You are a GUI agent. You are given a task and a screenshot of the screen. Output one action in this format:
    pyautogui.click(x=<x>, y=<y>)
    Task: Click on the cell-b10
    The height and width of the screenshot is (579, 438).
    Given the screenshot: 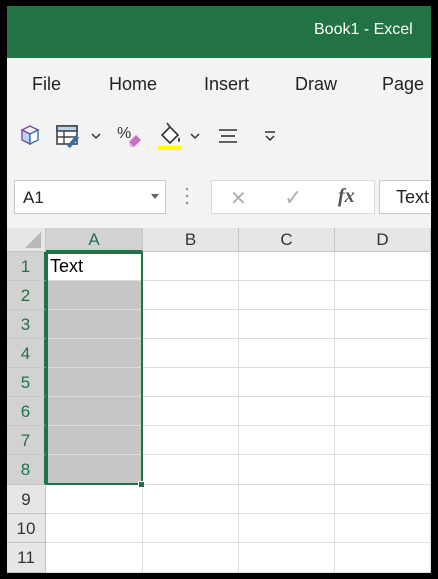 What is the action you would take?
    pyautogui.click(x=191, y=528)
    